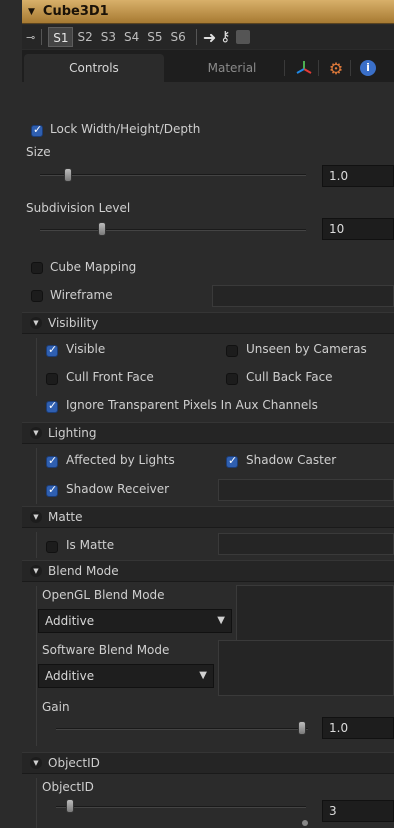 The width and height of the screenshot is (394, 828). Describe the element at coordinates (72, 433) in the screenshot. I see `section-title: Lighting` at that location.